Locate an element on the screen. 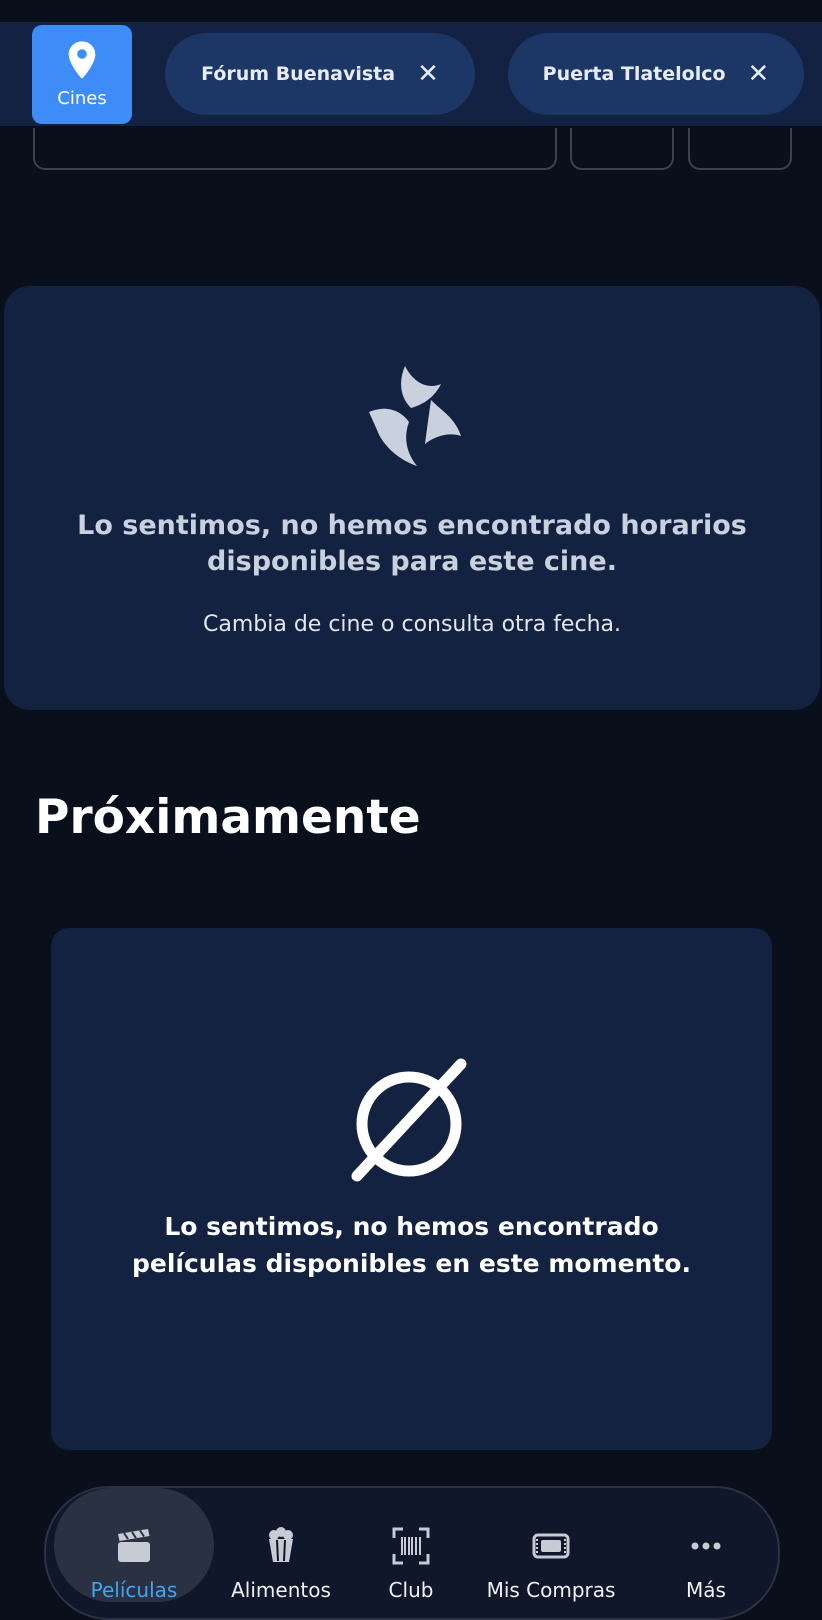 The height and width of the screenshot is (1620, 822). cinema-chip-forum-buenavista: Fórum Buenavista ✕ is located at coordinates (320, 74).